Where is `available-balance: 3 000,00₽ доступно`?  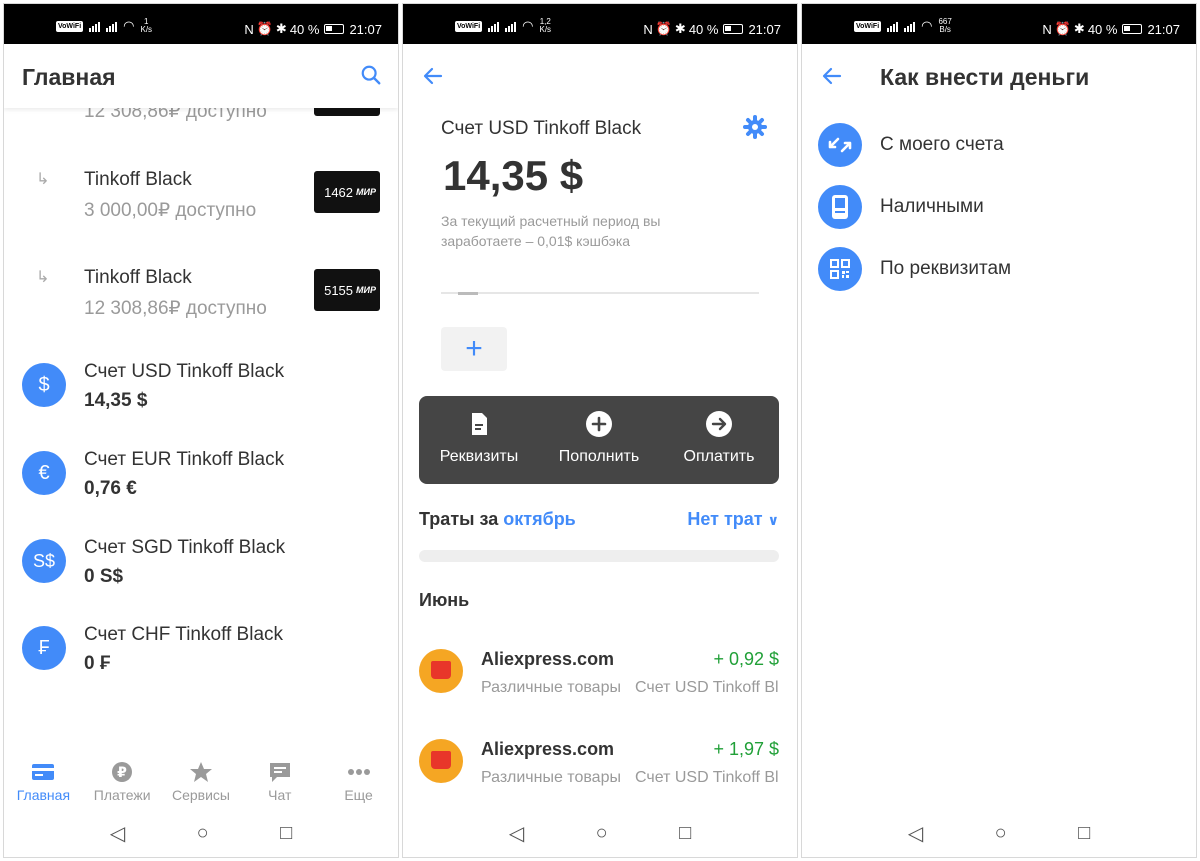
available-balance: 3 000,00₽ доступно is located at coordinates (170, 210).